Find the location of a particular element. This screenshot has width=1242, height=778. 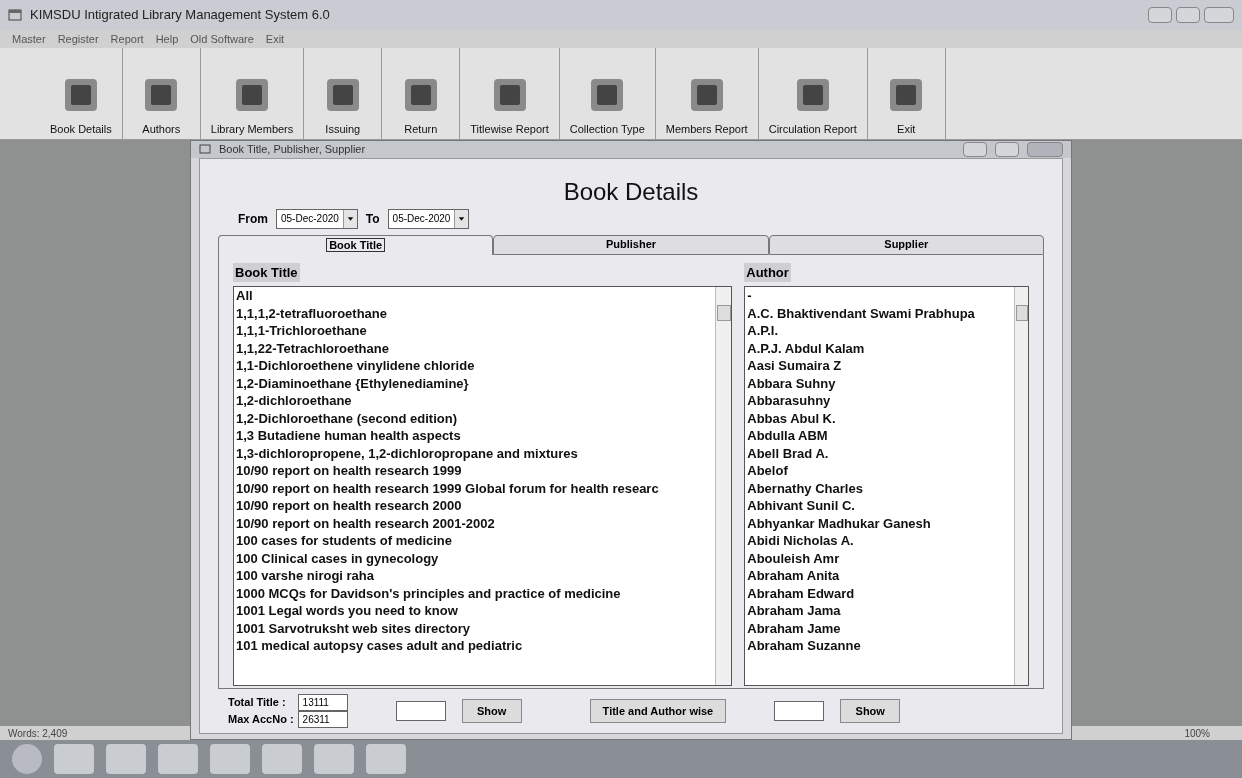

list-label: Book Title is located at coordinates (266, 272).